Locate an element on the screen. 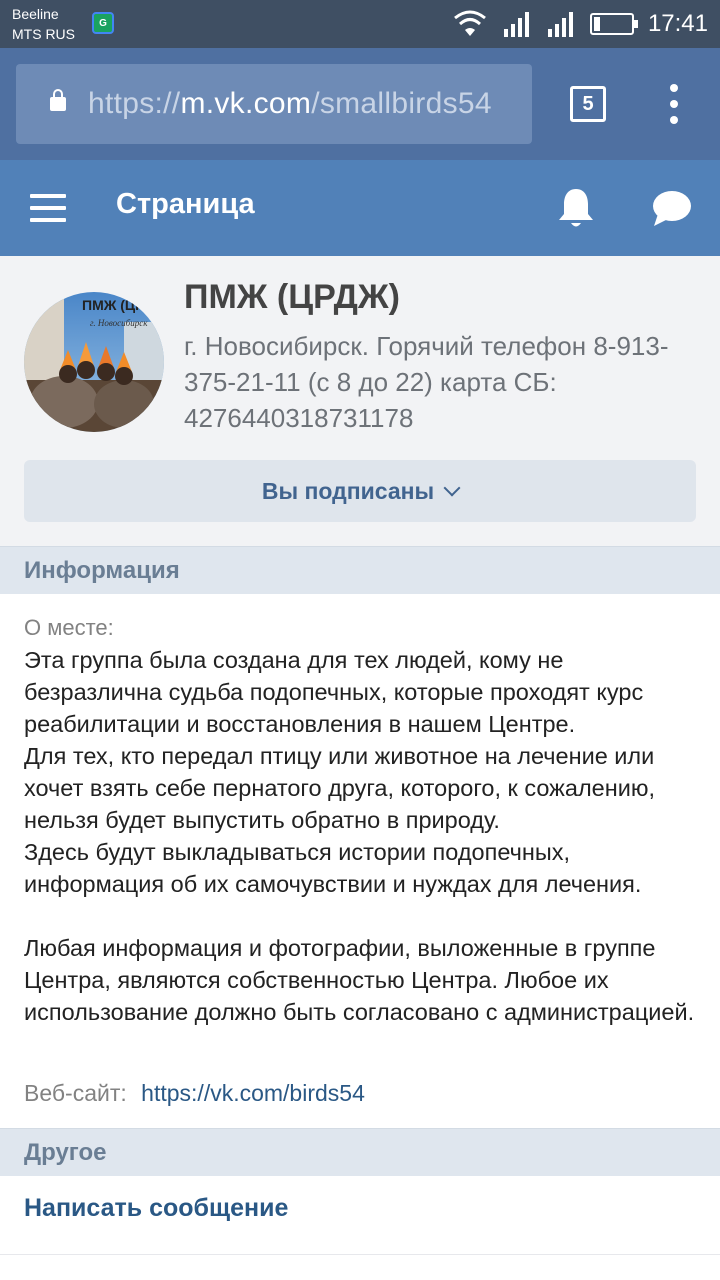 The height and width of the screenshot is (1280, 720). avatar-image: ПМЖ (ЦР г. Новосибирск is located at coordinates (94, 362).